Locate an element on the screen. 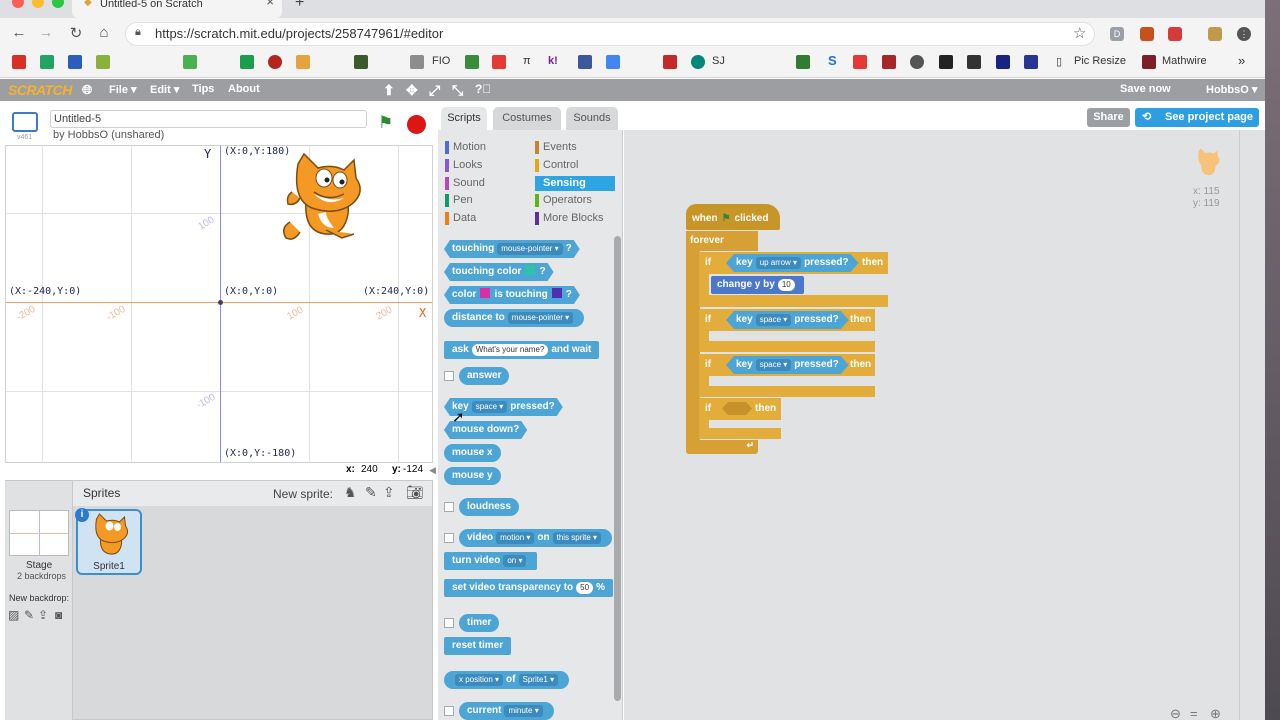 This screenshot has width=1280, height=720. distance-to-block: distance to mouse-pointer ▾ is located at coordinates (514, 318).